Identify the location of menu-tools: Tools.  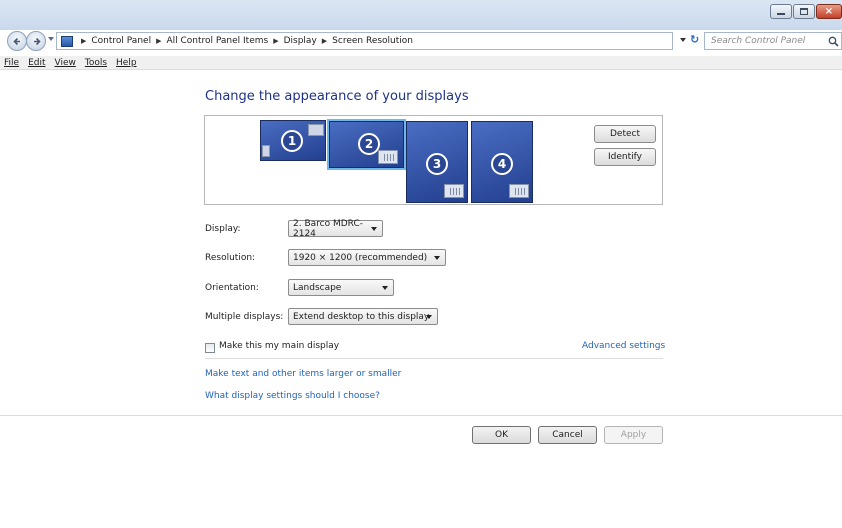
(96, 63).